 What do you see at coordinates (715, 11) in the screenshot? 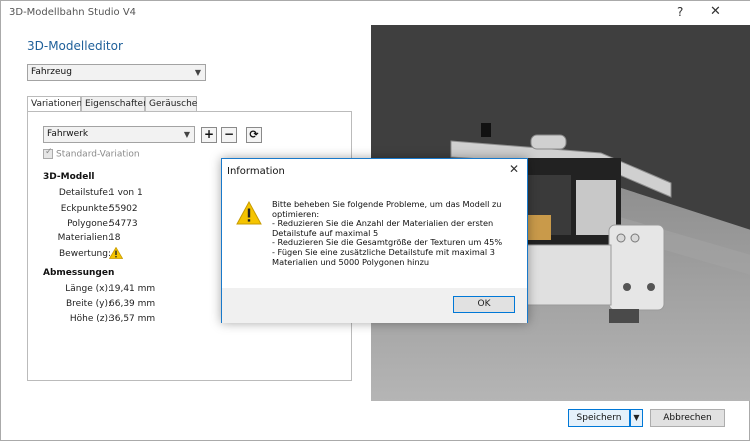
I see `window-close-button: ✕` at bounding box center [715, 11].